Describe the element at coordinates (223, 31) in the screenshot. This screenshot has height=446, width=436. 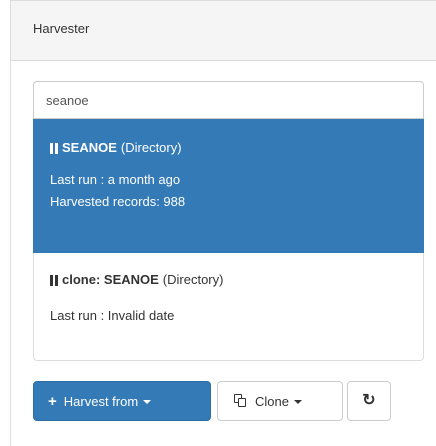
I see `panel-heading: Harvester` at that location.